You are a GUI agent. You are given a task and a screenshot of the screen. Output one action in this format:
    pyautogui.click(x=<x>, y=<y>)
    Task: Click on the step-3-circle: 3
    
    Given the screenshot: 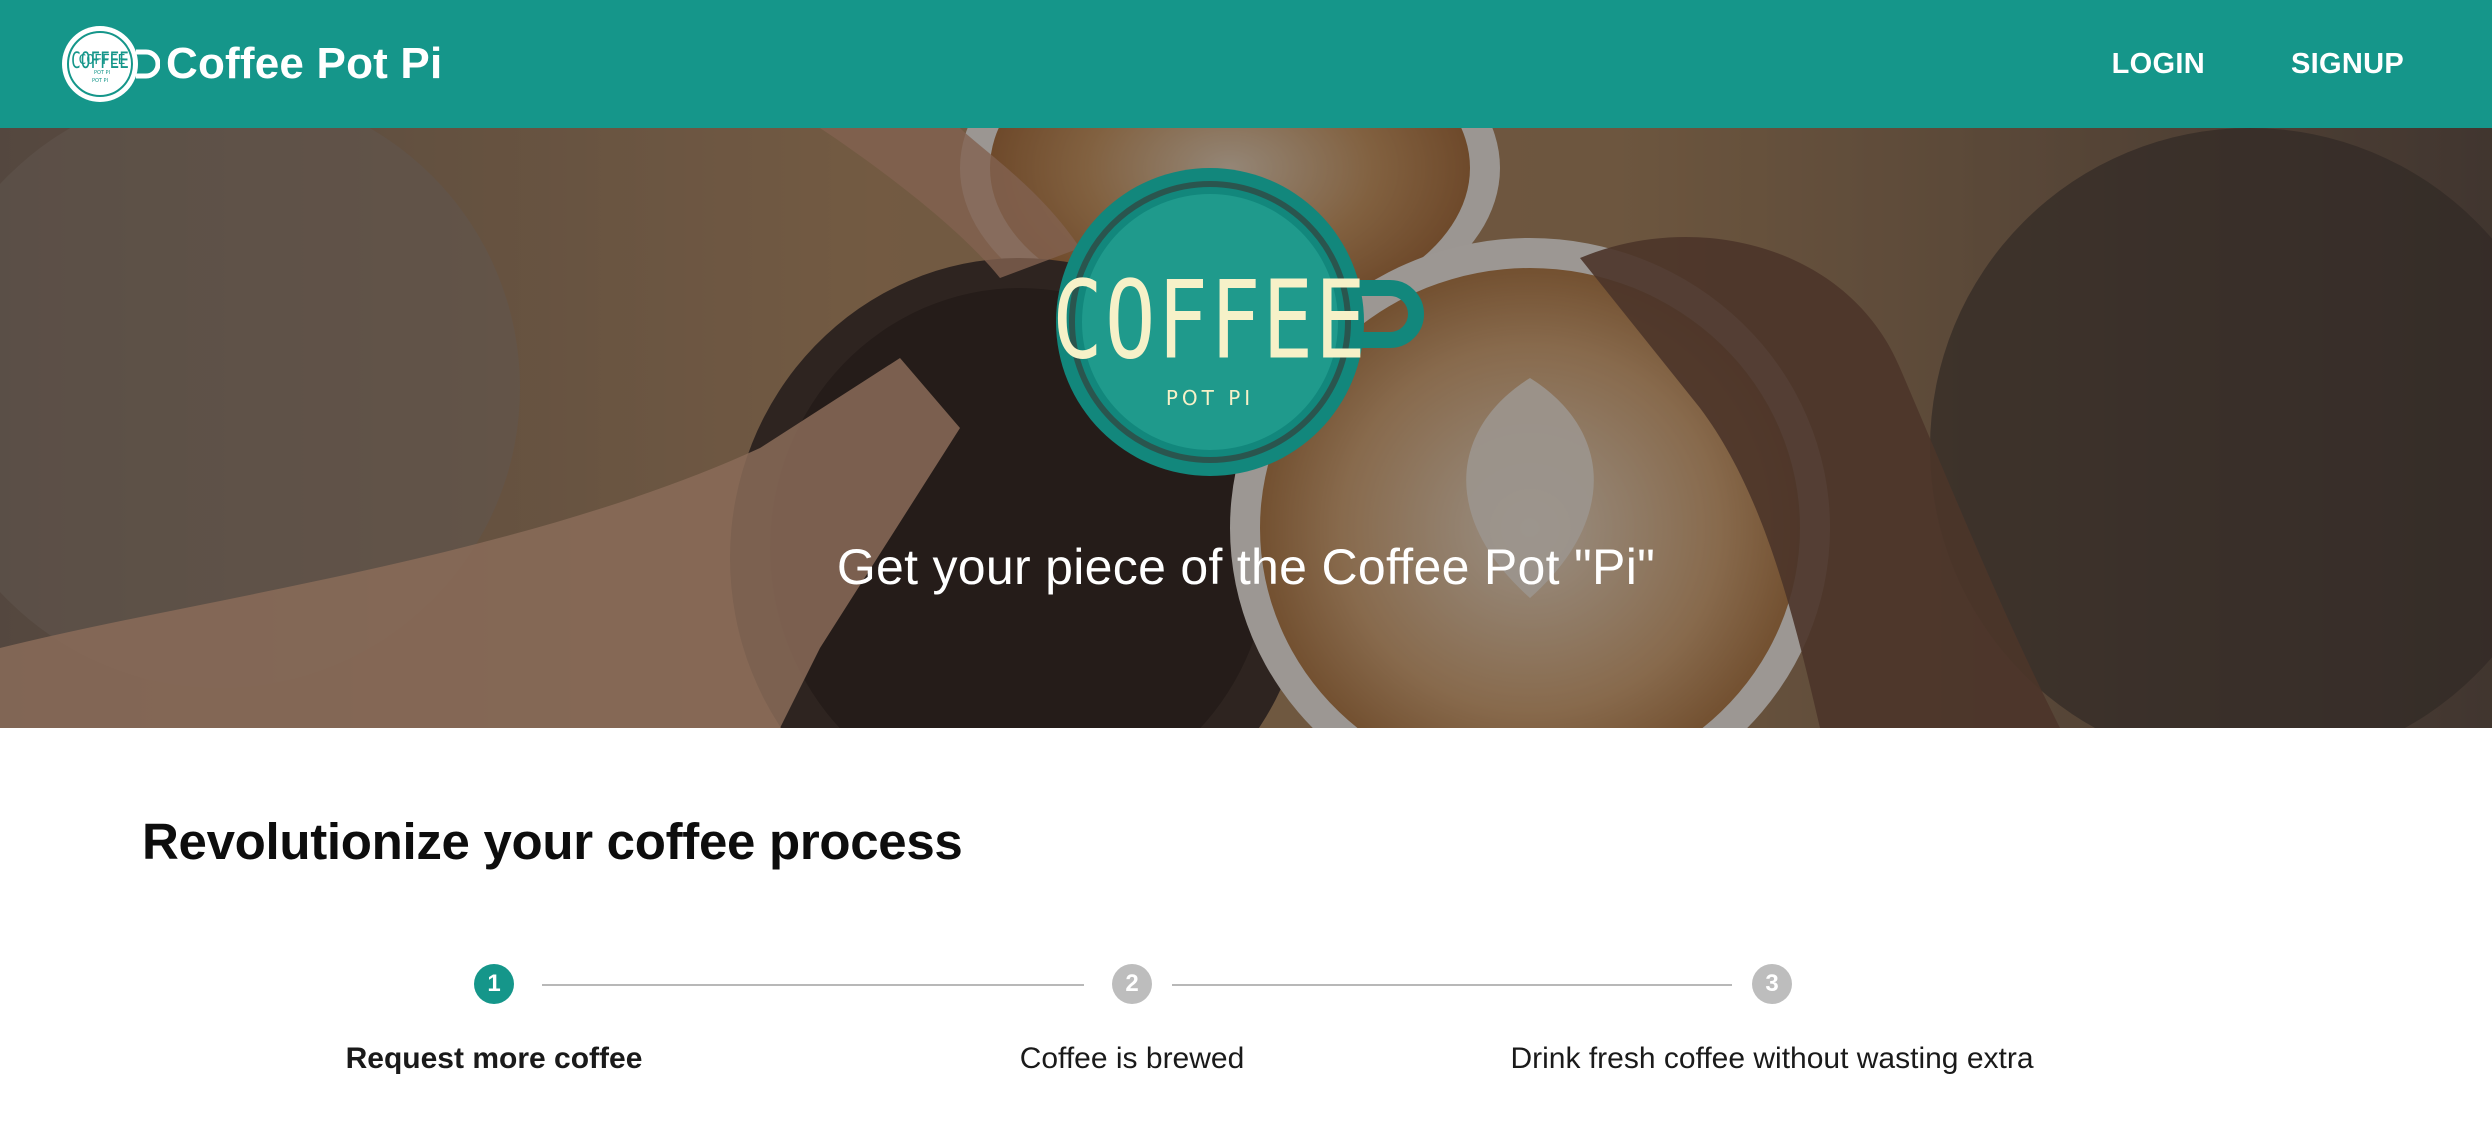 What is the action you would take?
    pyautogui.click(x=1772, y=984)
    